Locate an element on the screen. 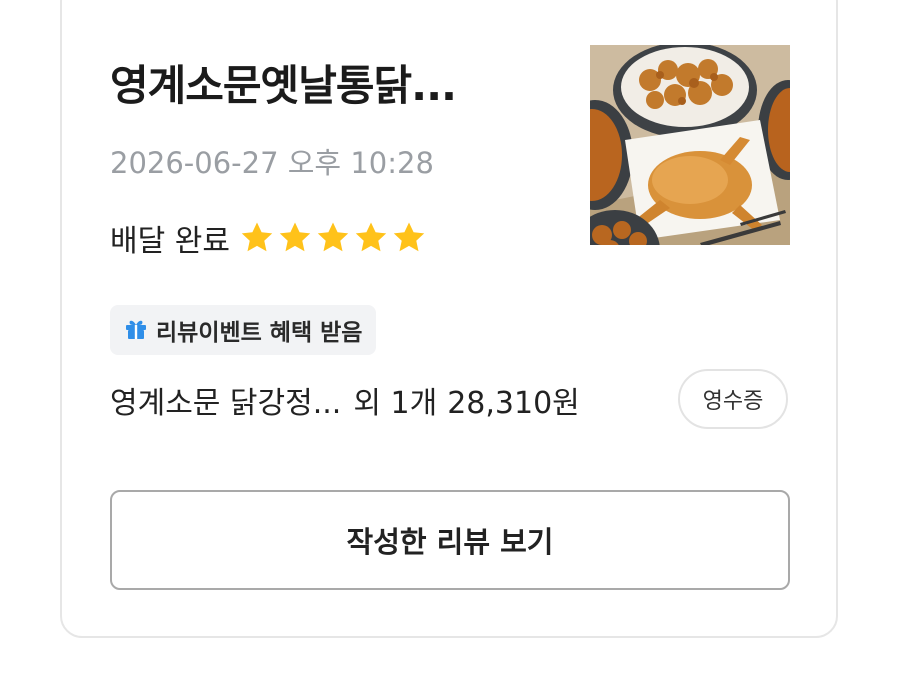 The height and width of the screenshot is (674, 900). status-row: 배달 완료 is located at coordinates (269, 238).